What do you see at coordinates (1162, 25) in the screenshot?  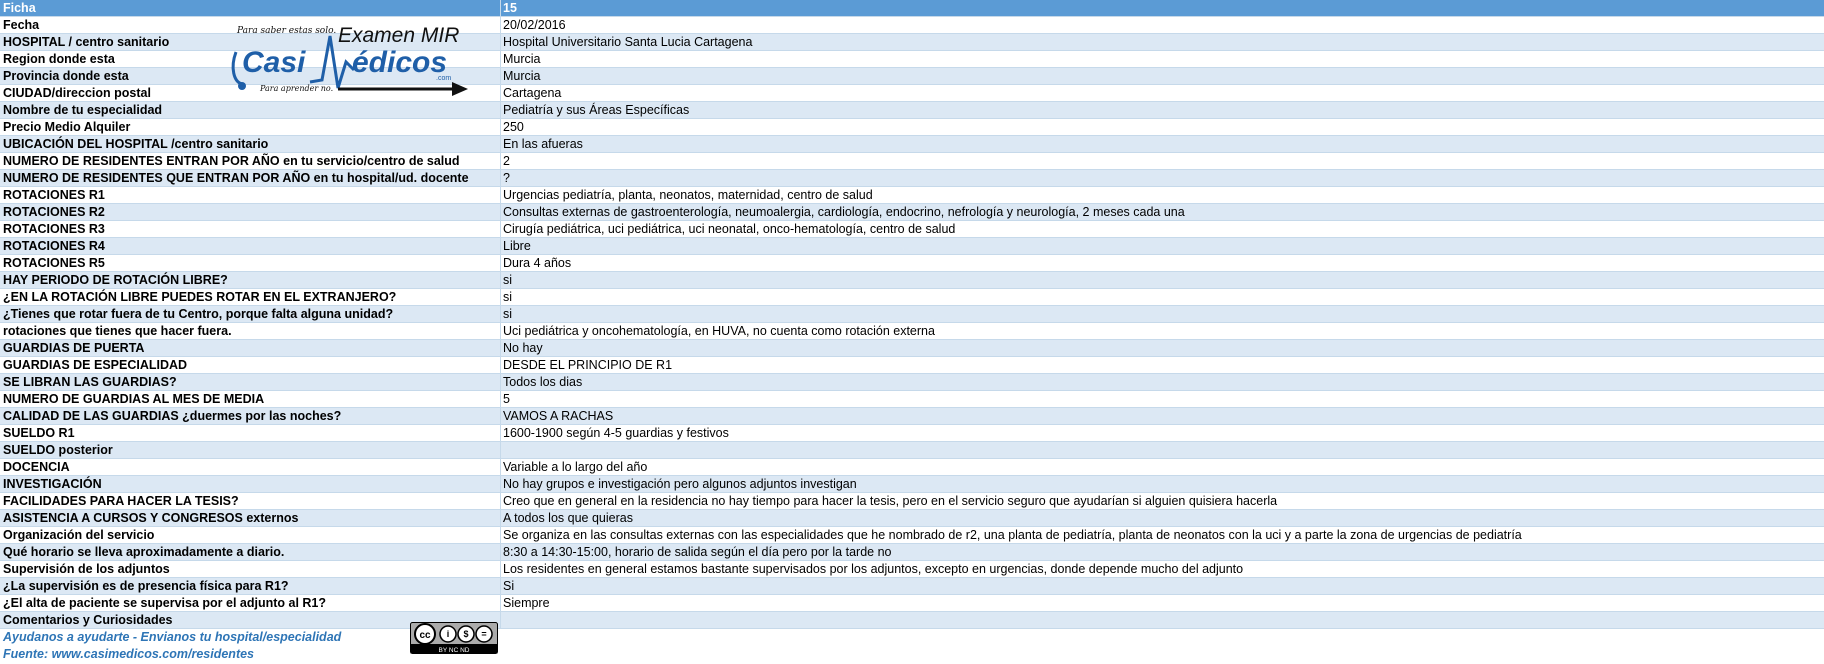 I see `row-value: 20/02/2016` at bounding box center [1162, 25].